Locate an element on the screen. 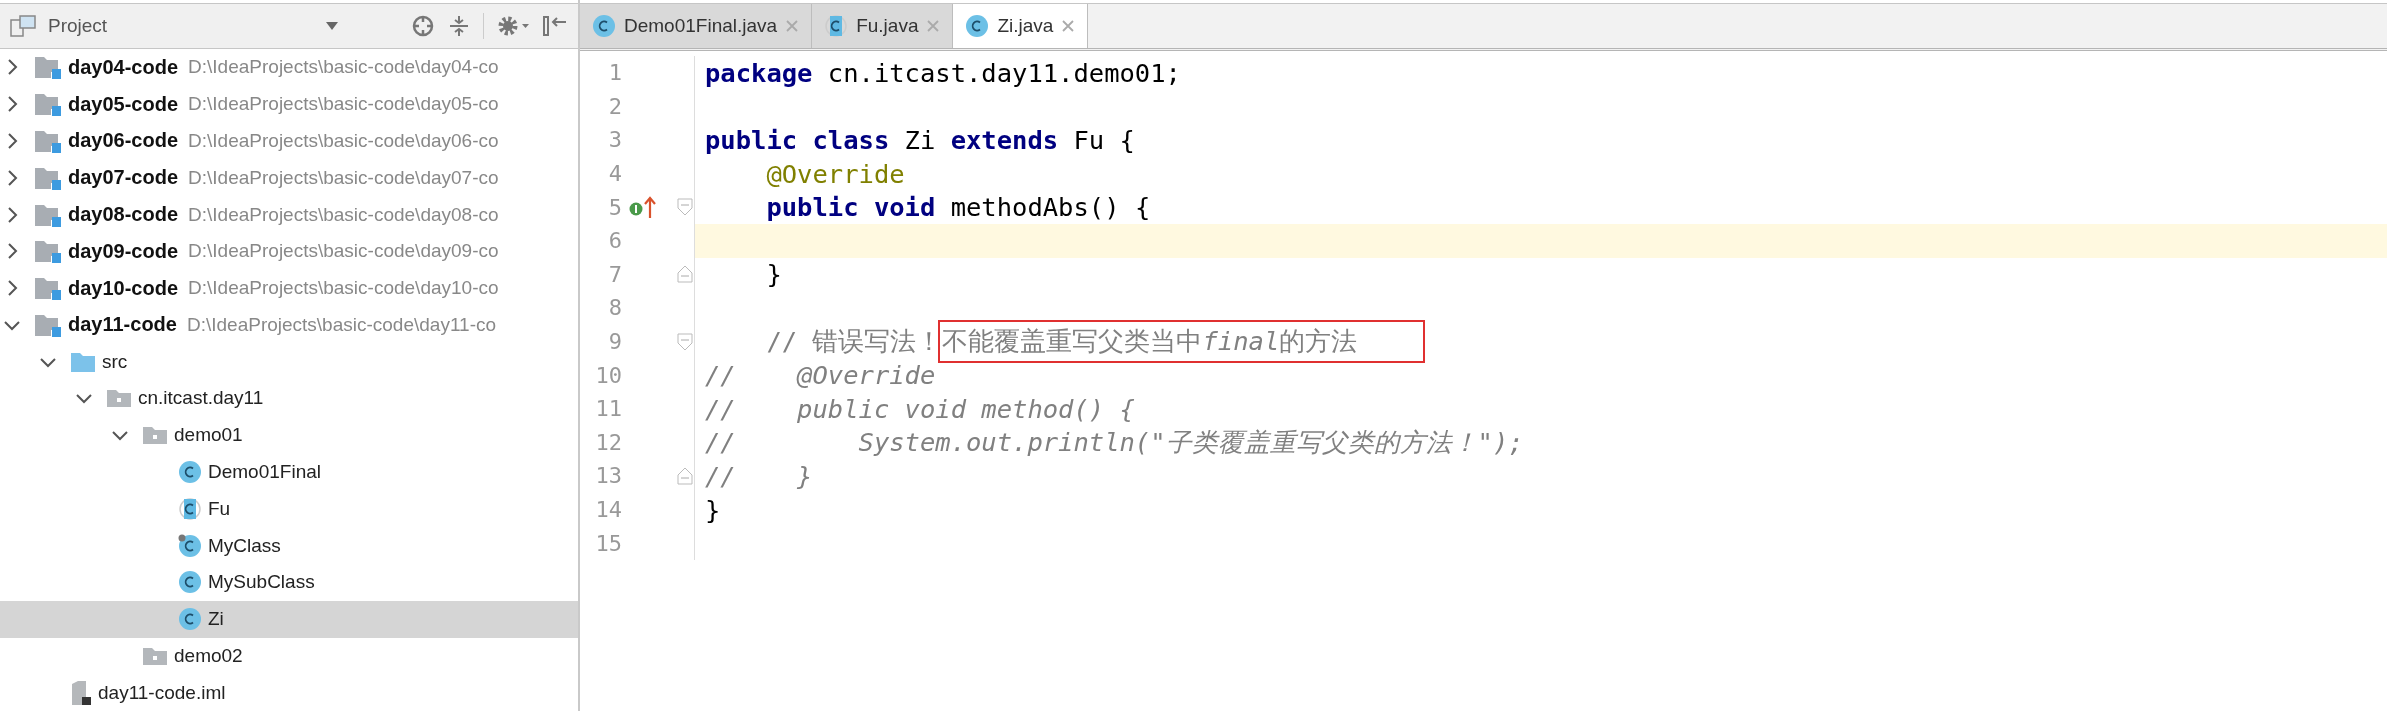  class-marked-icon is located at coordinates (190, 545).